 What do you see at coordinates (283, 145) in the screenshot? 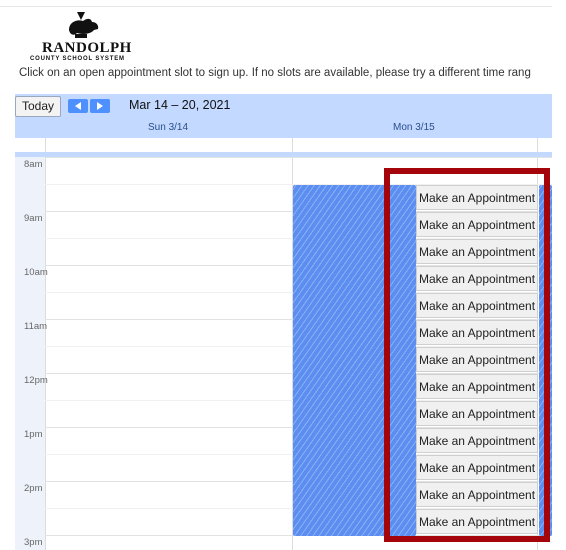
I see `all-day-row` at bounding box center [283, 145].